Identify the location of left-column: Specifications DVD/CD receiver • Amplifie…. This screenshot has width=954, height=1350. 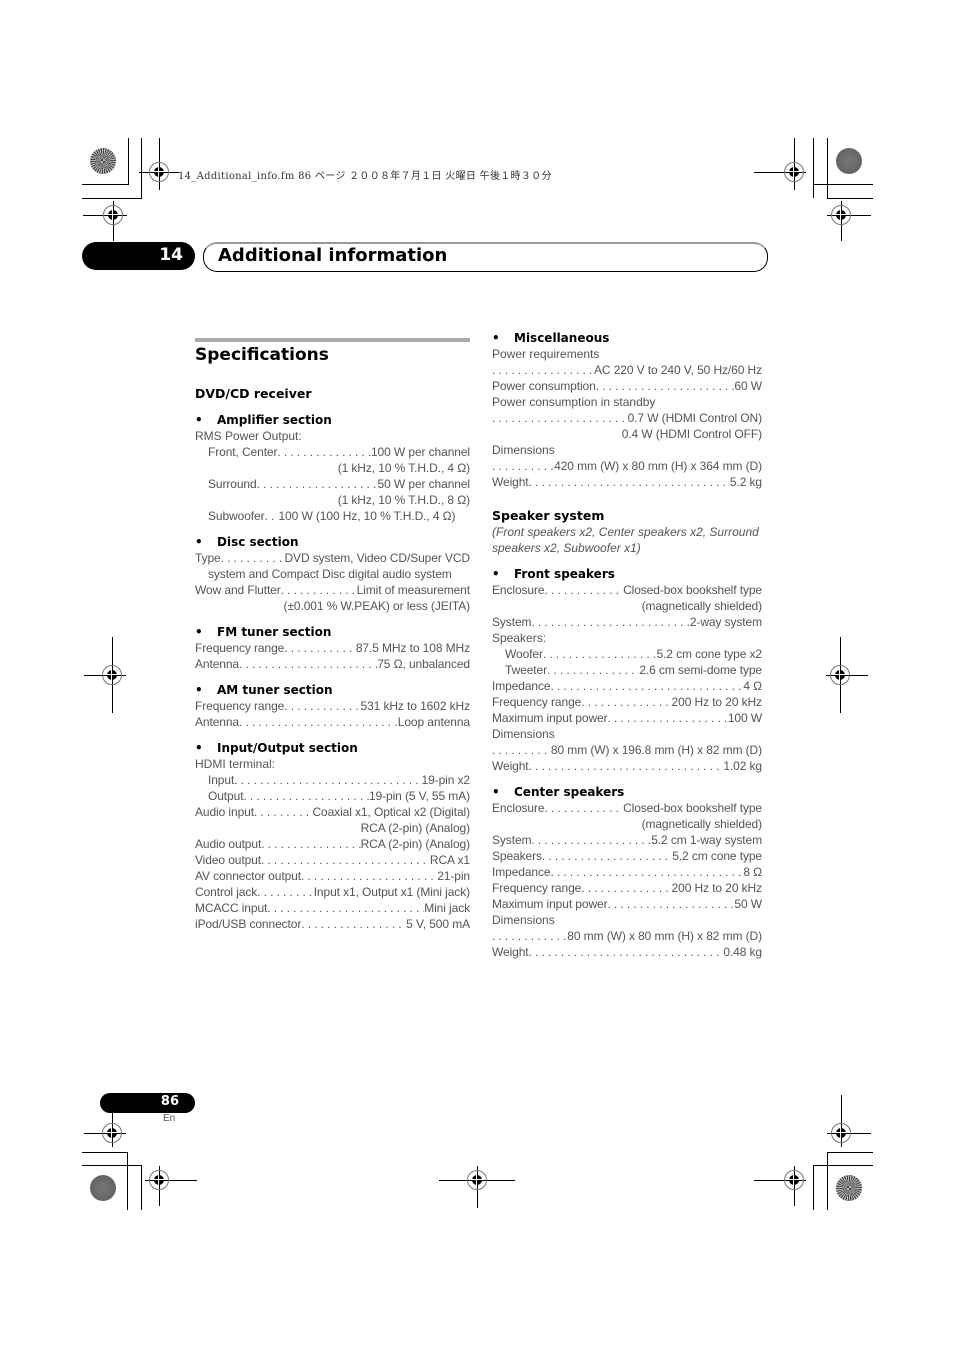
(332, 640).